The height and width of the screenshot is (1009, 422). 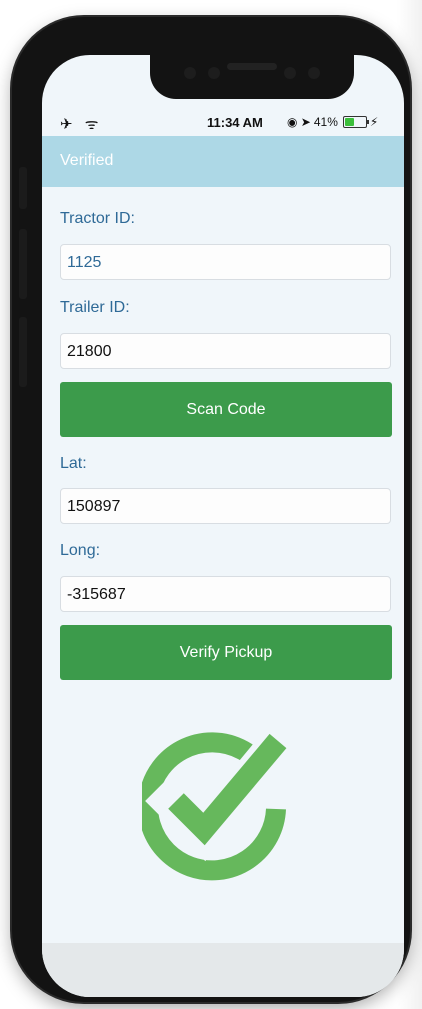 I want to click on check-circle-icon, so click(x=223, y=799).